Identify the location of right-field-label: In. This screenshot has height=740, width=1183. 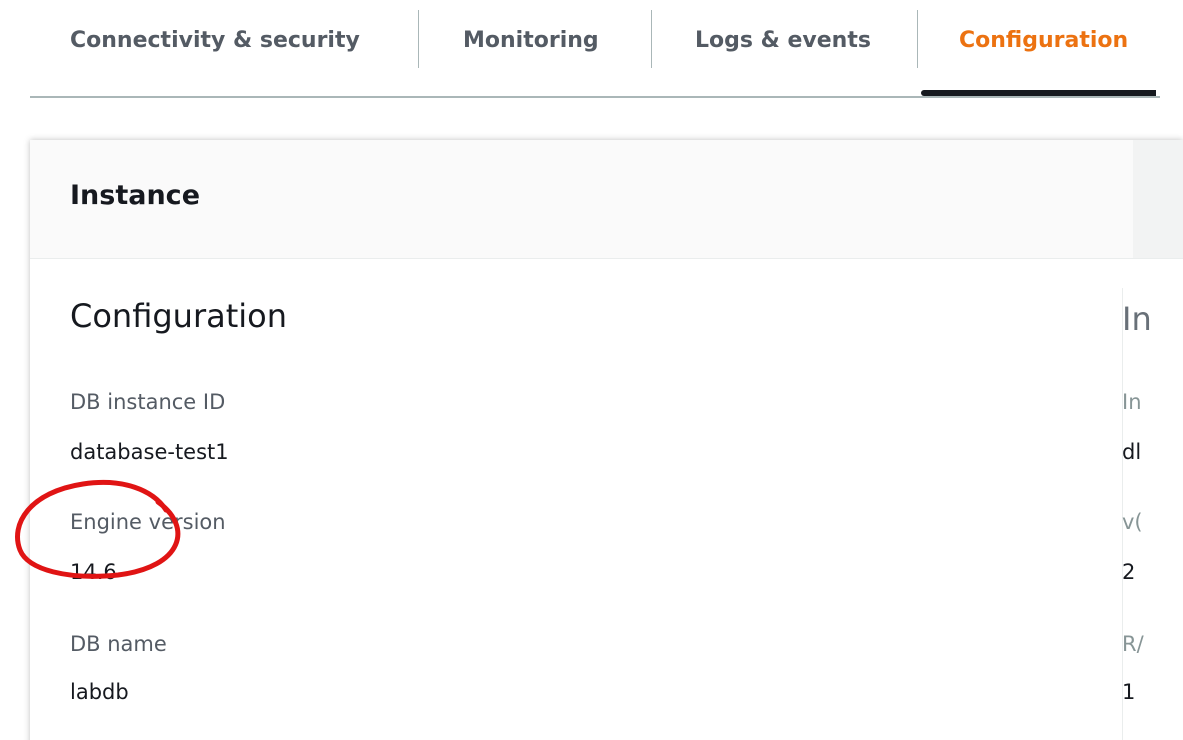
(1132, 402).